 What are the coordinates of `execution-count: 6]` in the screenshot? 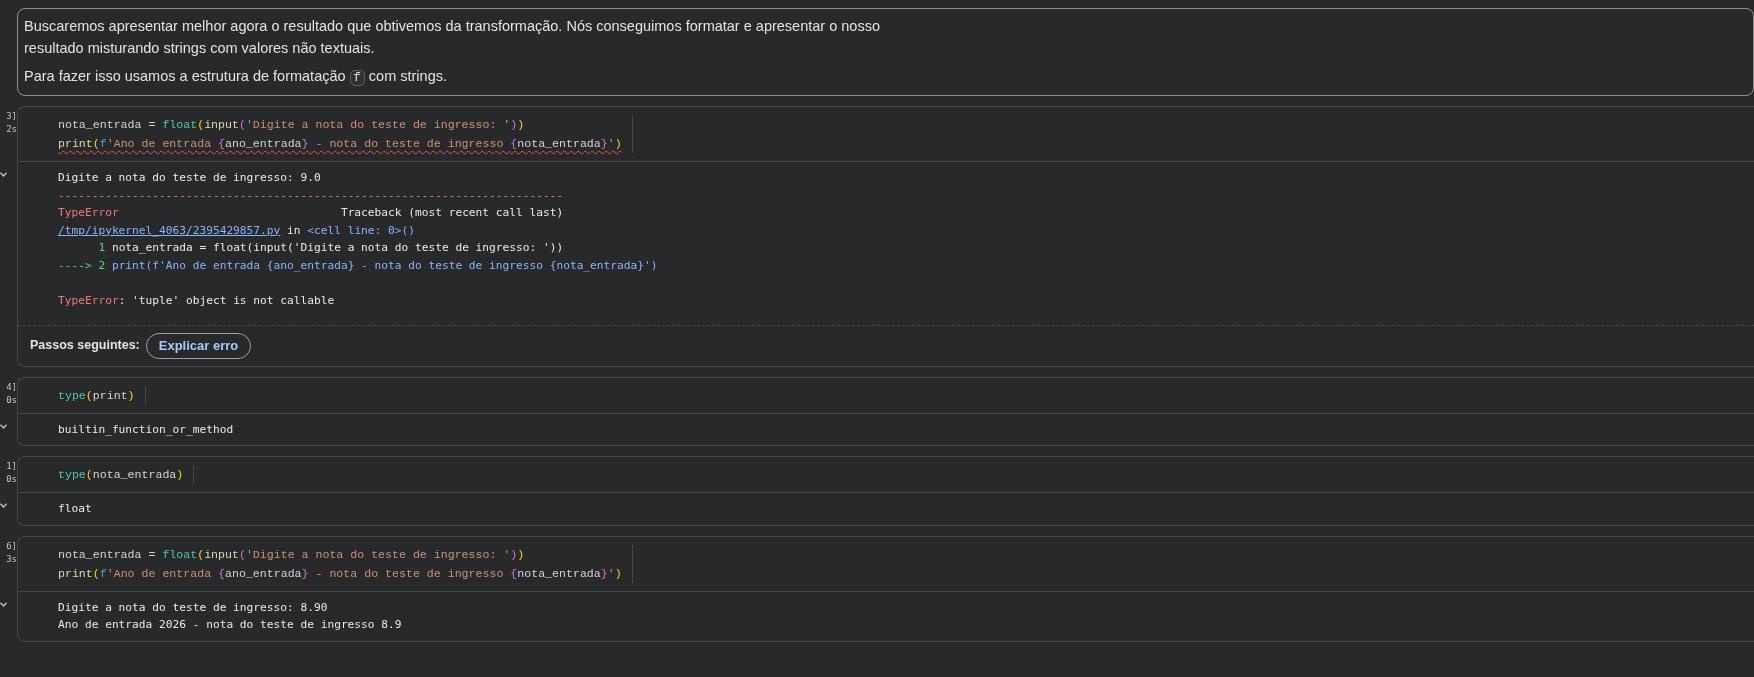 It's located at (11, 546).